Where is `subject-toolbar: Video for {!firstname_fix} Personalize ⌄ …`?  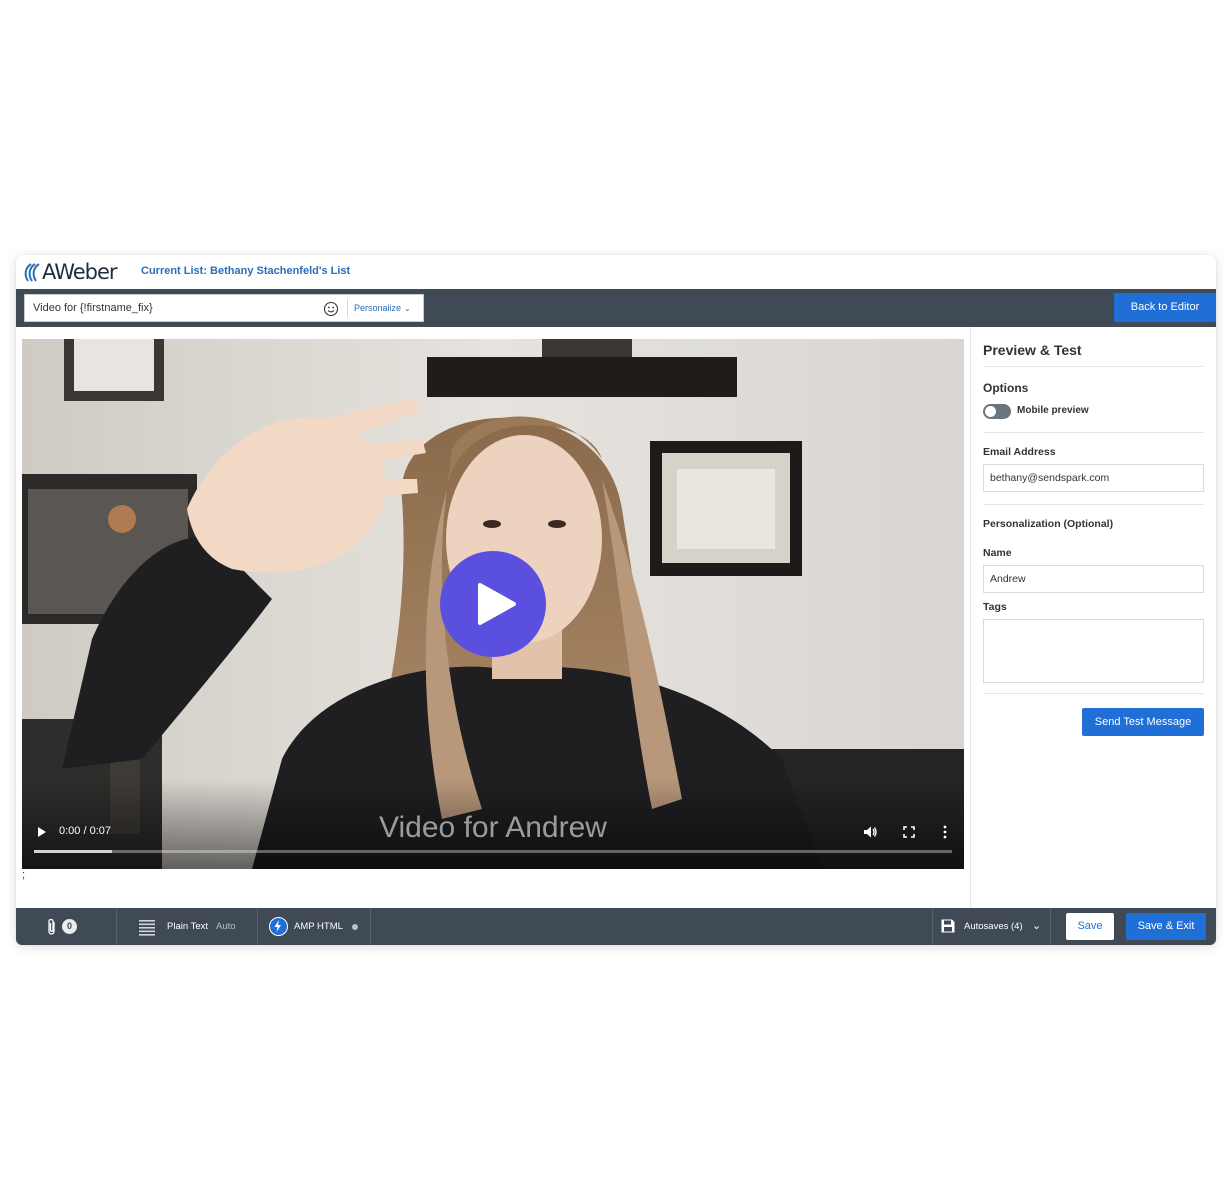 subject-toolbar: Video for {!firstname_fix} Personalize ⌄ … is located at coordinates (616, 308).